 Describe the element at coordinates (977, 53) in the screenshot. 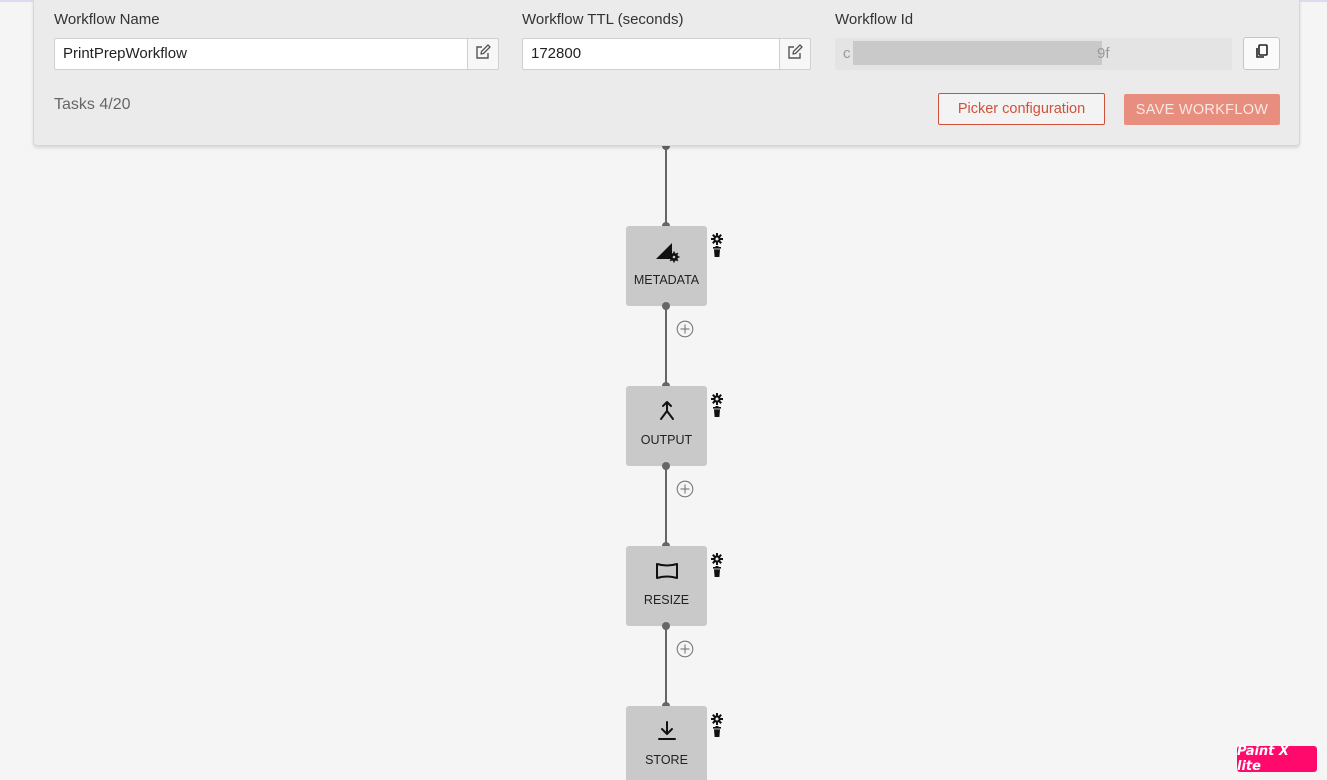

I see `redacted-block` at that location.